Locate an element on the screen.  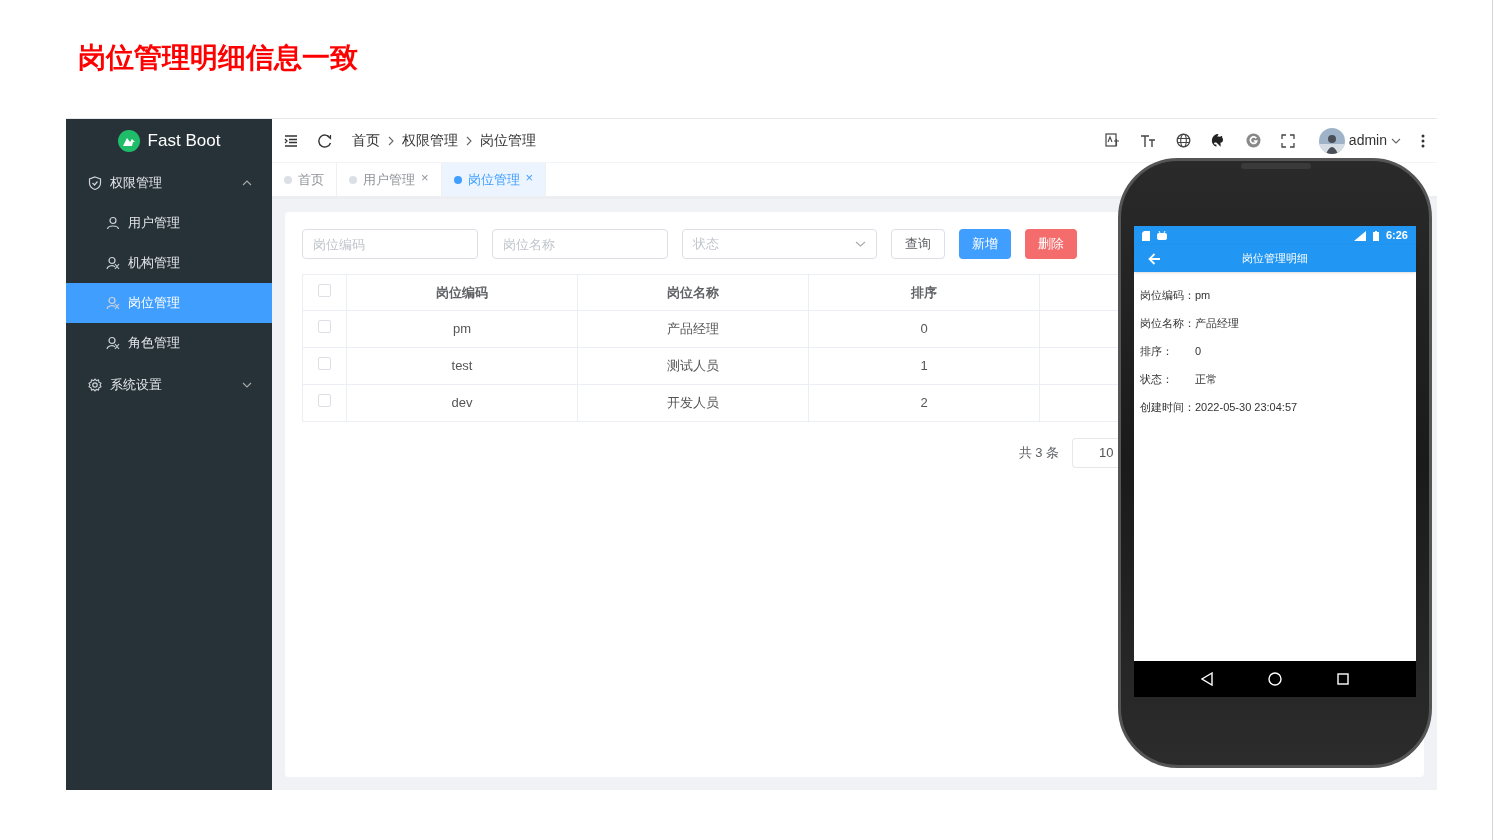
table-cell: 开发人员 is located at coordinates (693, 403).